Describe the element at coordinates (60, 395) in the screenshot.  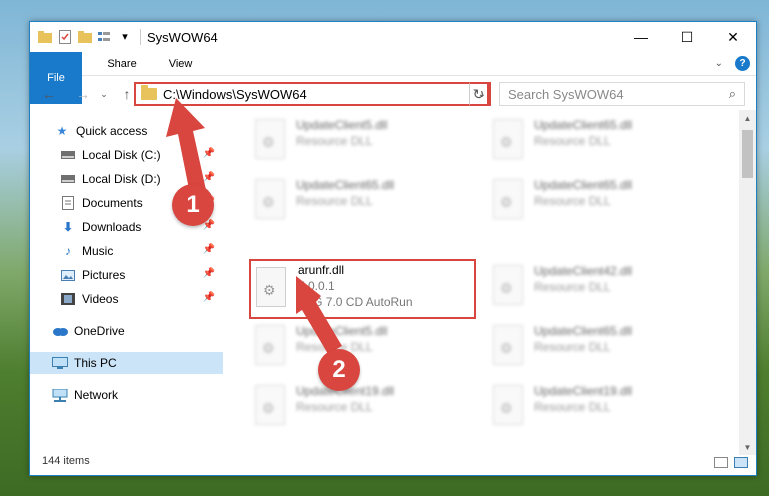
I see `network-icon` at that location.